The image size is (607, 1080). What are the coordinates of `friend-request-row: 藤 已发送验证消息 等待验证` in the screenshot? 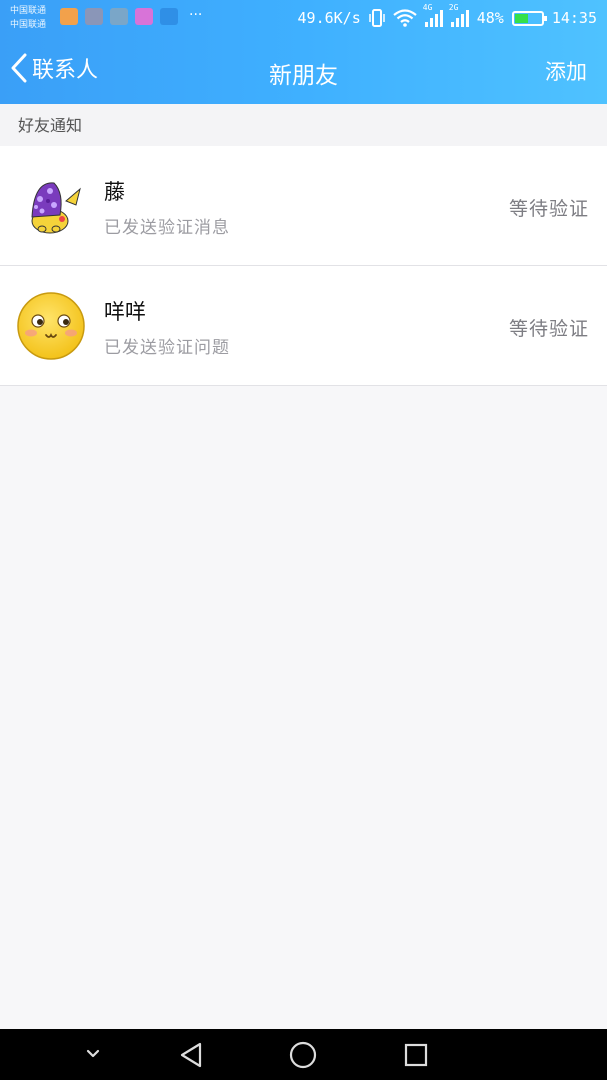 It's located at (303, 206).